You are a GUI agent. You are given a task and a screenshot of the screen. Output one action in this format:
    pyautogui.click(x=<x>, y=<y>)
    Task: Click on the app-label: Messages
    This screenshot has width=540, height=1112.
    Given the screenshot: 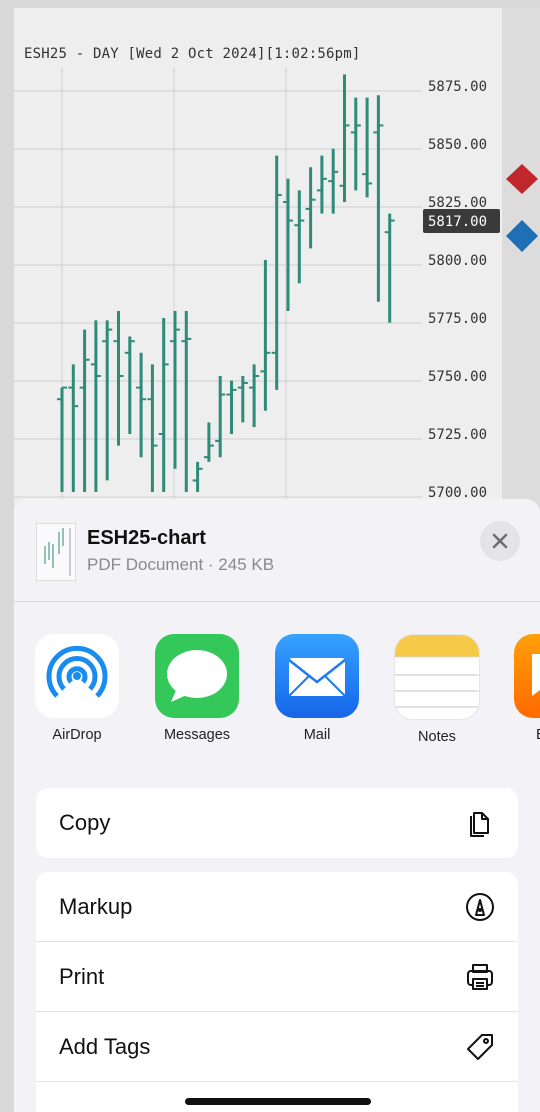 What is the action you would take?
    pyautogui.click(x=197, y=735)
    